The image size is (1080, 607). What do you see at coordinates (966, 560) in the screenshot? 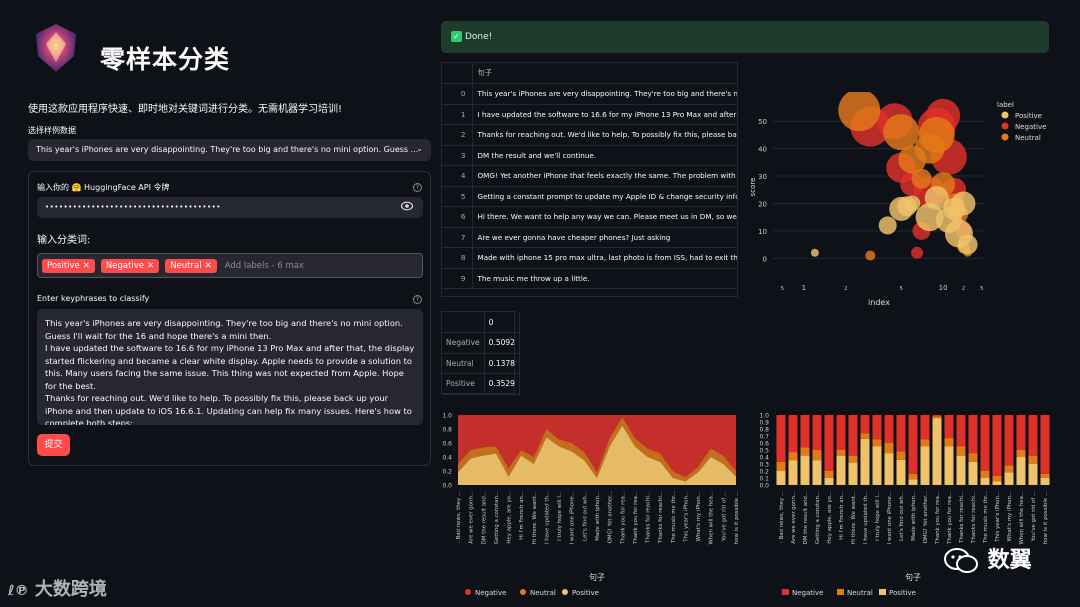
I see `wechat-icon` at bounding box center [966, 560].